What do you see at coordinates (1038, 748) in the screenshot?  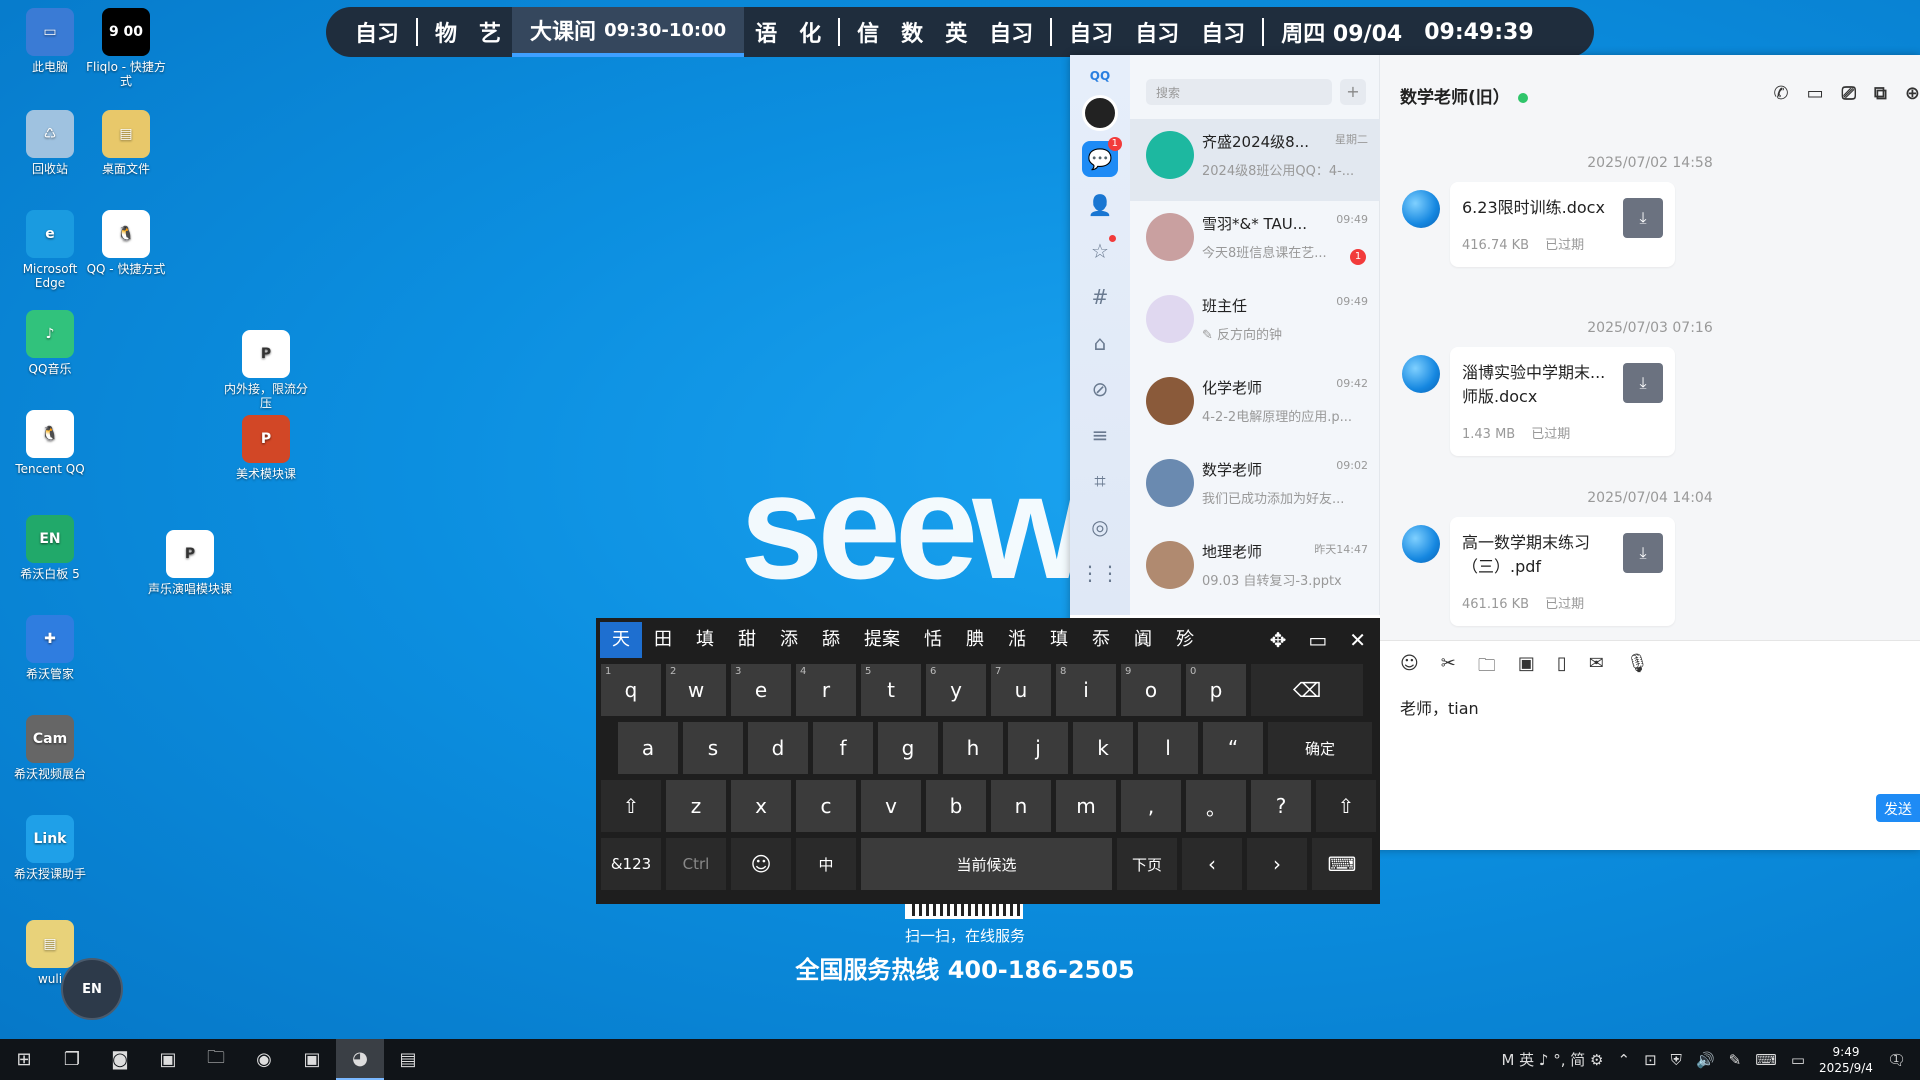 I see `key-letter: j` at bounding box center [1038, 748].